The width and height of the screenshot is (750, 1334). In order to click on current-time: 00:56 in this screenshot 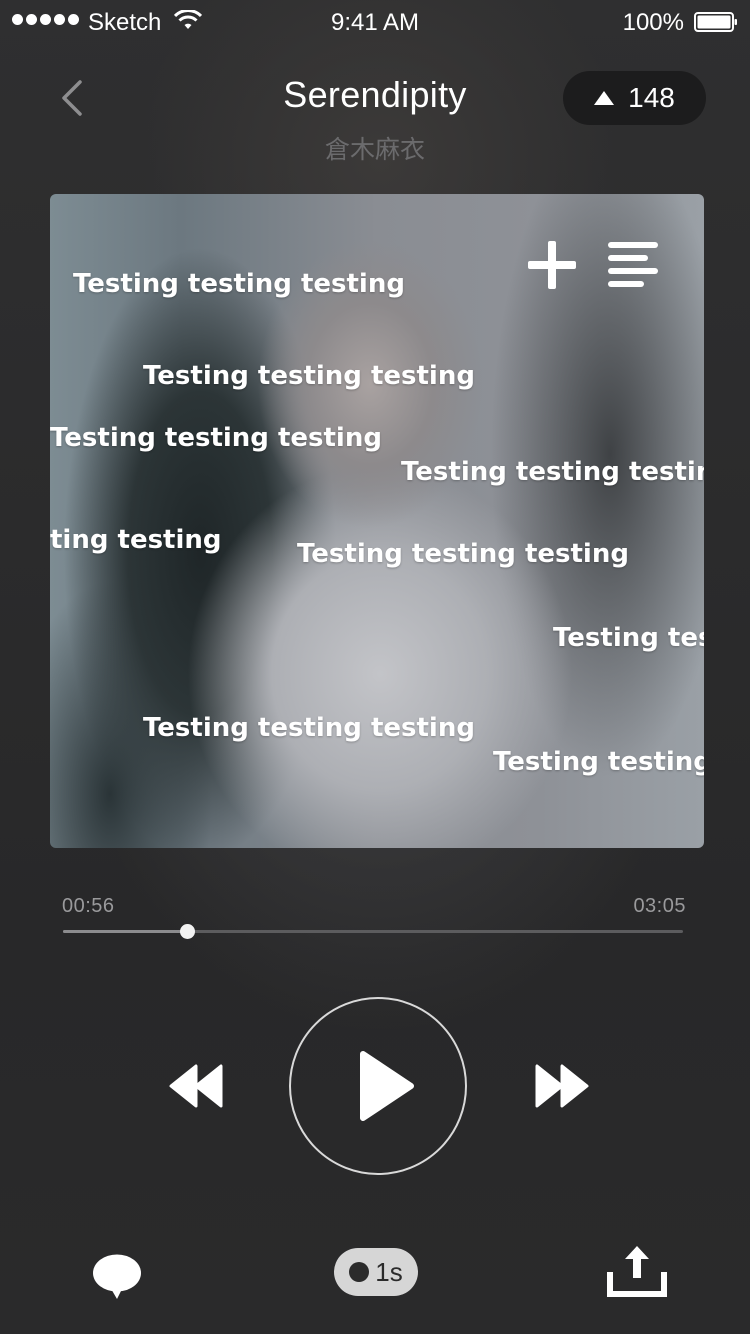, I will do `click(88, 906)`.